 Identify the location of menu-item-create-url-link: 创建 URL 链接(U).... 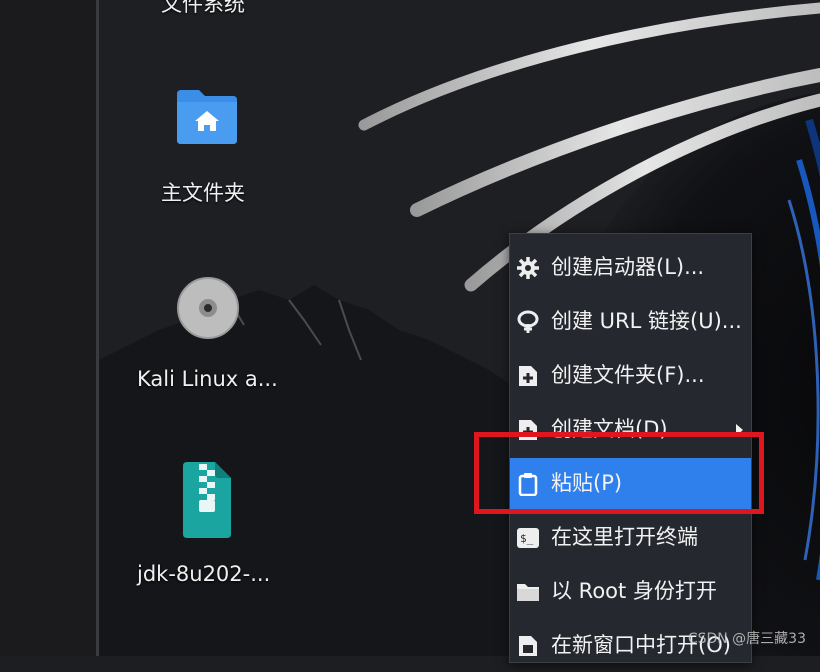
(630, 322).